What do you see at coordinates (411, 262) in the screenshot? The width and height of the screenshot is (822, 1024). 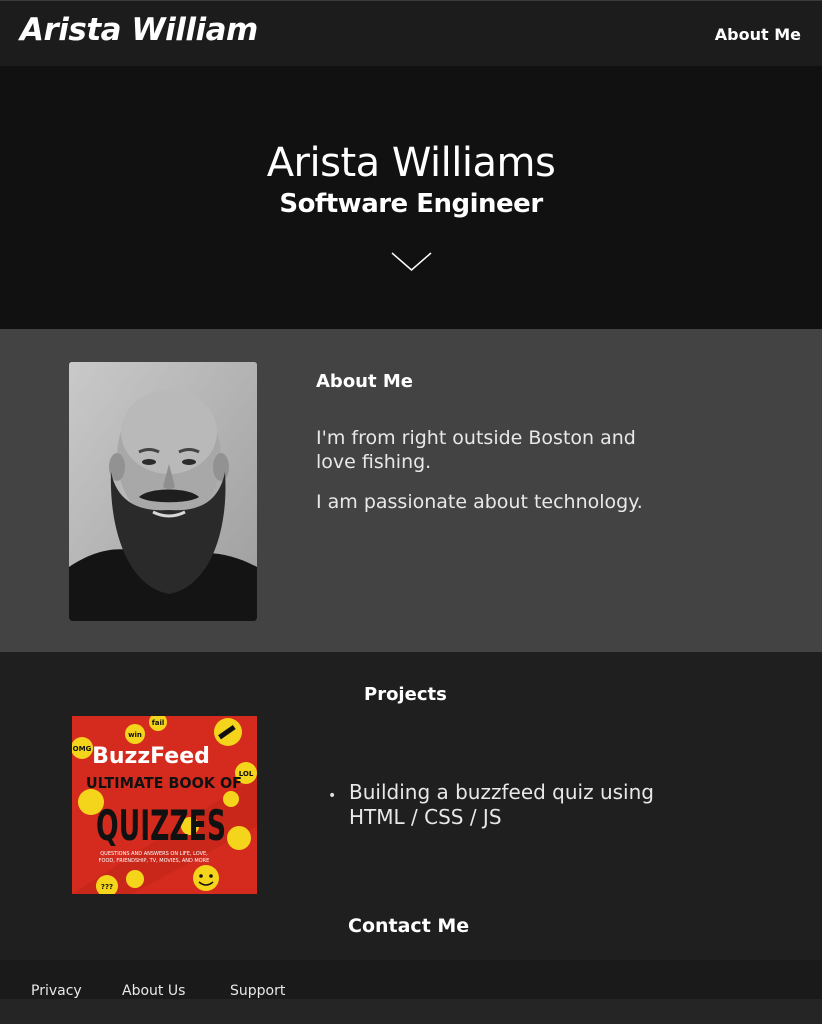 I see `chevron-down-icon` at bounding box center [411, 262].